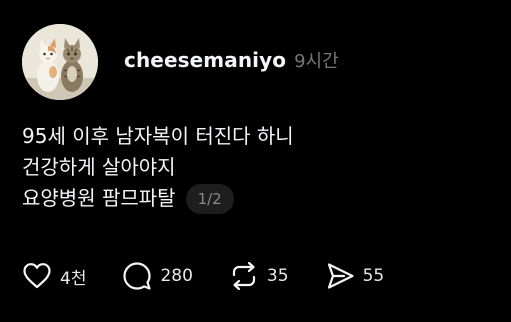 This screenshot has width=511, height=322. Describe the element at coordinates (373, 276) in the screenshot. I see `share-count: 55` at that location.